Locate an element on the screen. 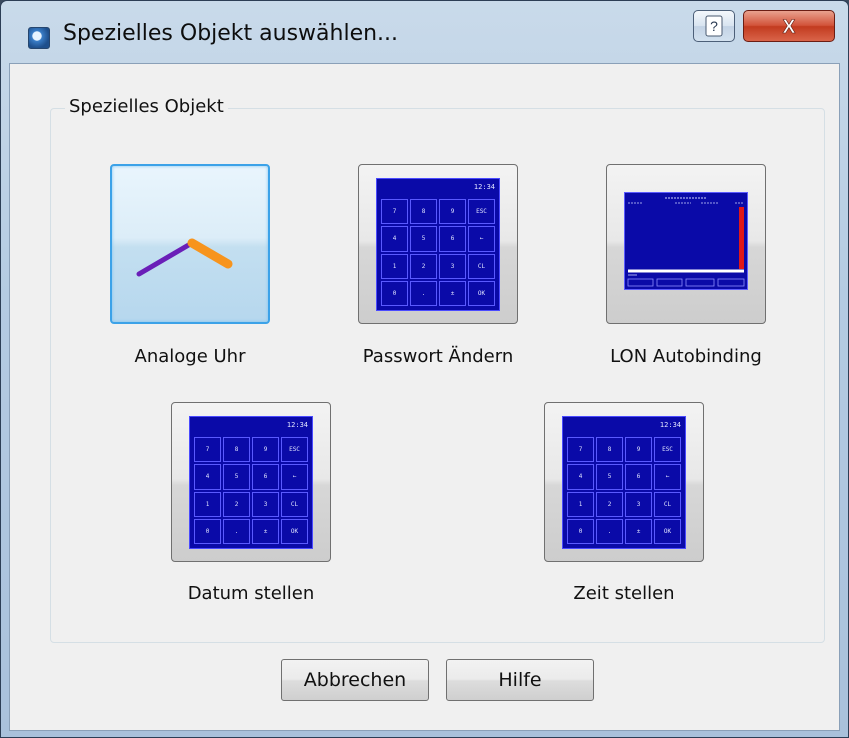  tile-analoge-uhr is located at coordinates (190, 244).